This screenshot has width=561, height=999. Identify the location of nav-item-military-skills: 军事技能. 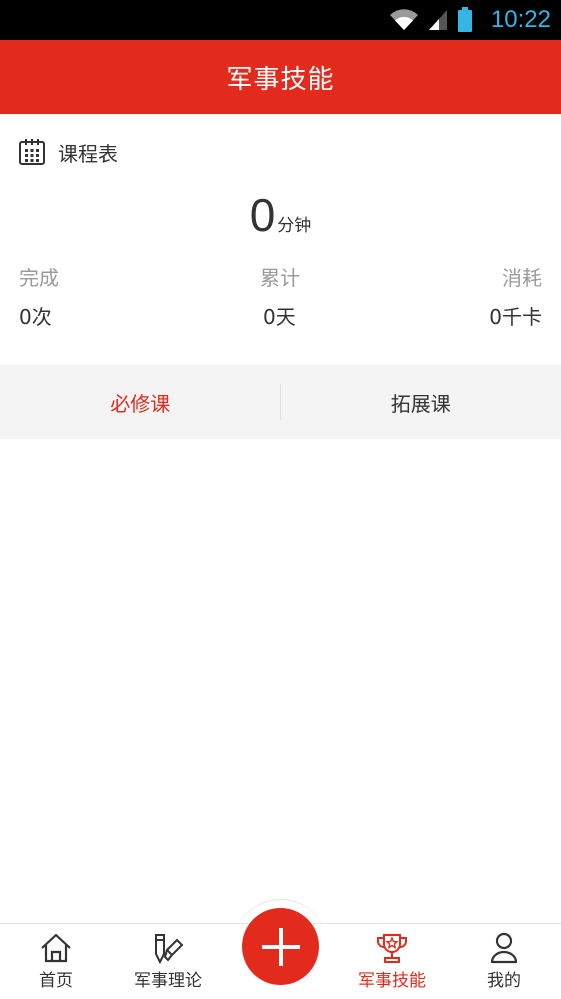
(392, 961).